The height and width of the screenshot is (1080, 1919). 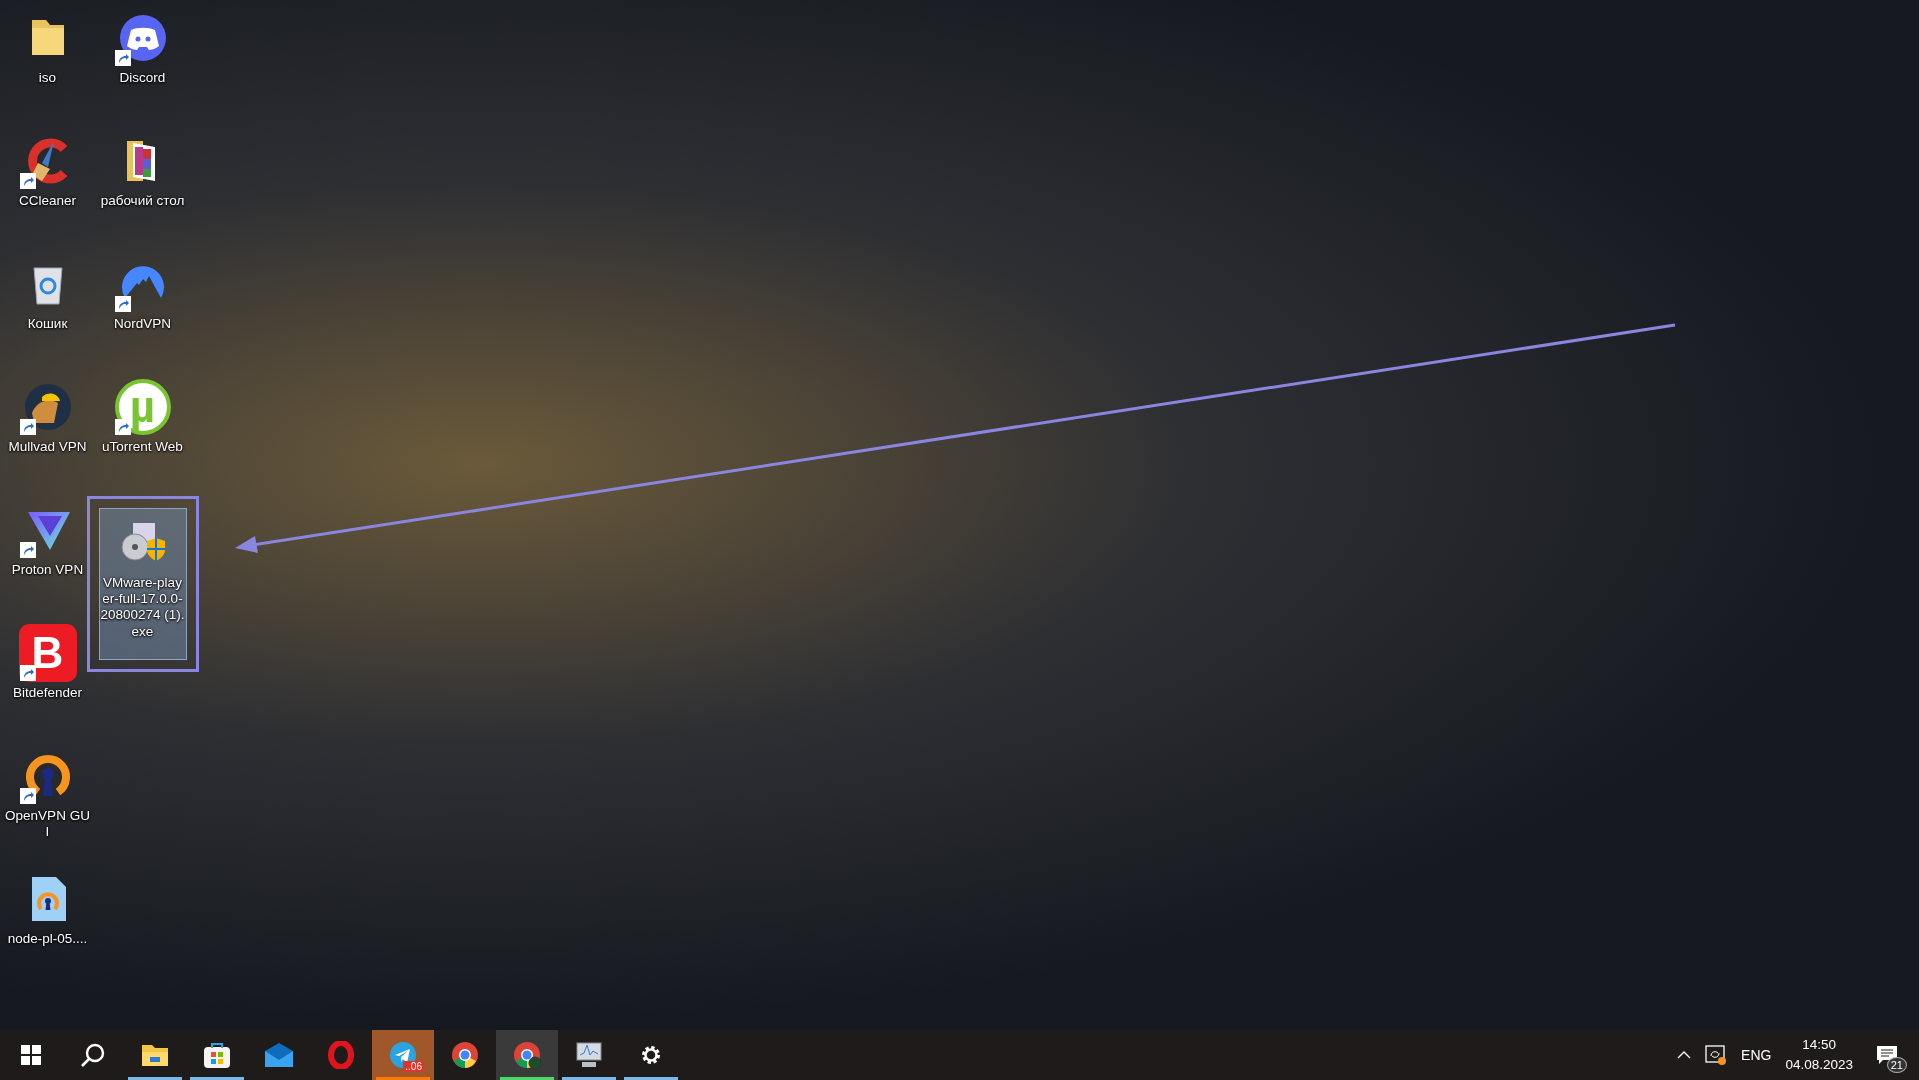 What do you see at coordinates (155, 1055) in the screenshot?
I see `folder-icon` at bounding box center [155, 1055].